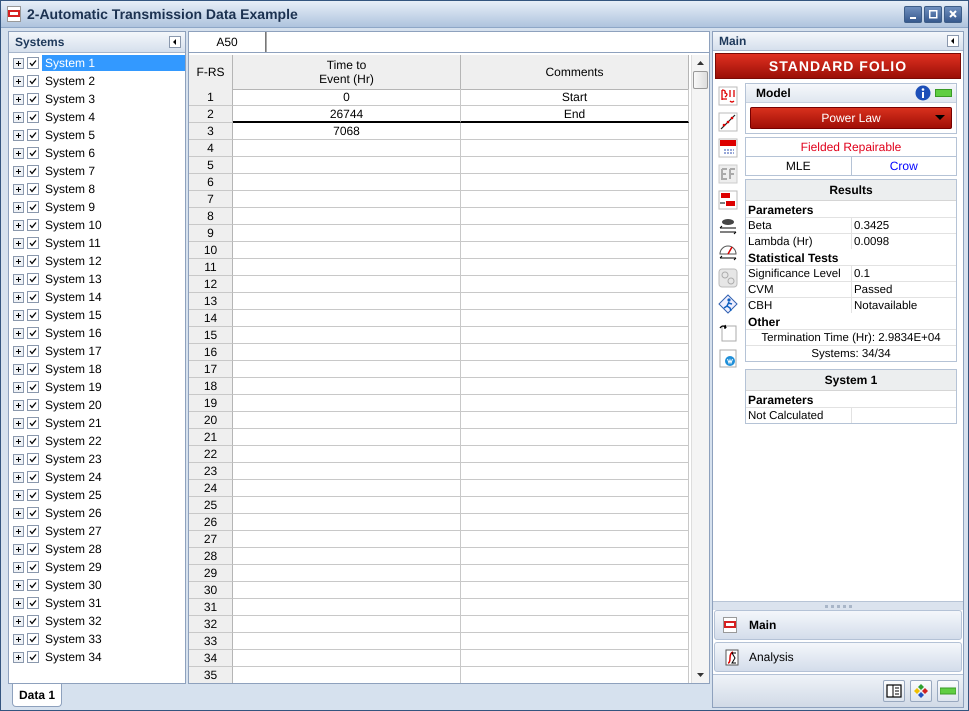 The image size is (969, 711). I want to click on scroll-down-icon, so click(700, 675).